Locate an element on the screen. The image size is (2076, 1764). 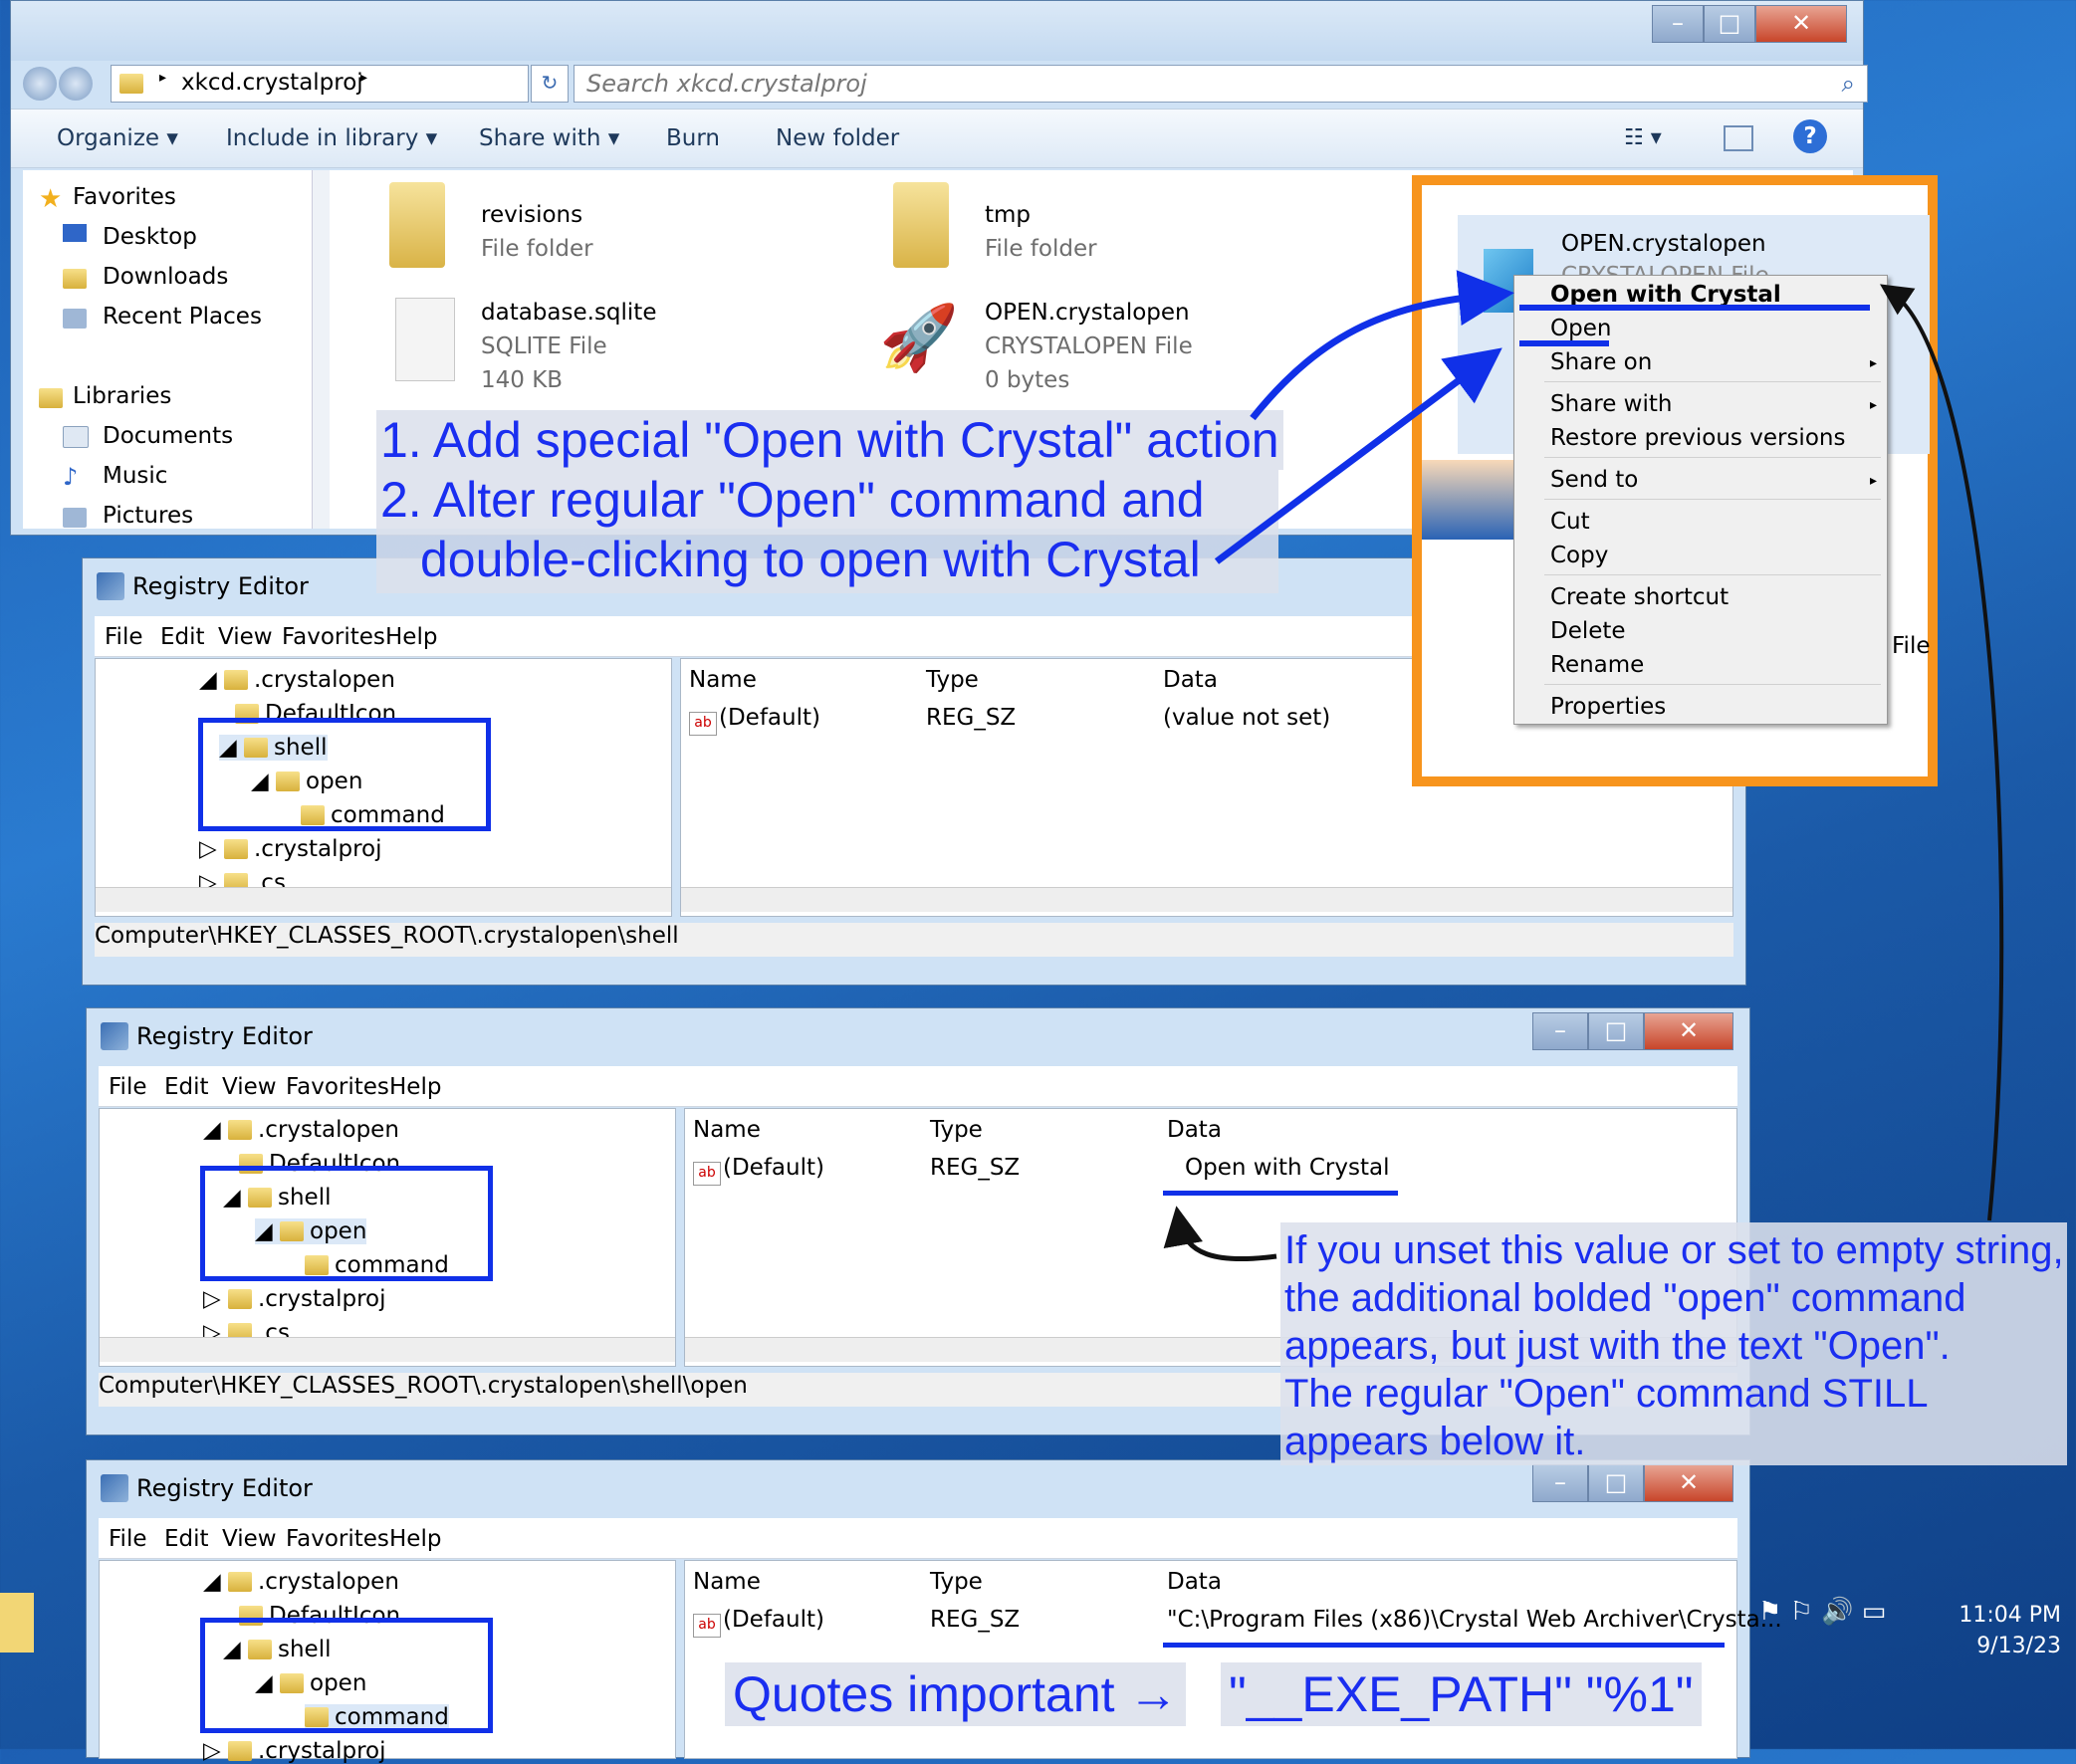
arrow-to-open-with-crystal is located at coordinates (1382, 345).